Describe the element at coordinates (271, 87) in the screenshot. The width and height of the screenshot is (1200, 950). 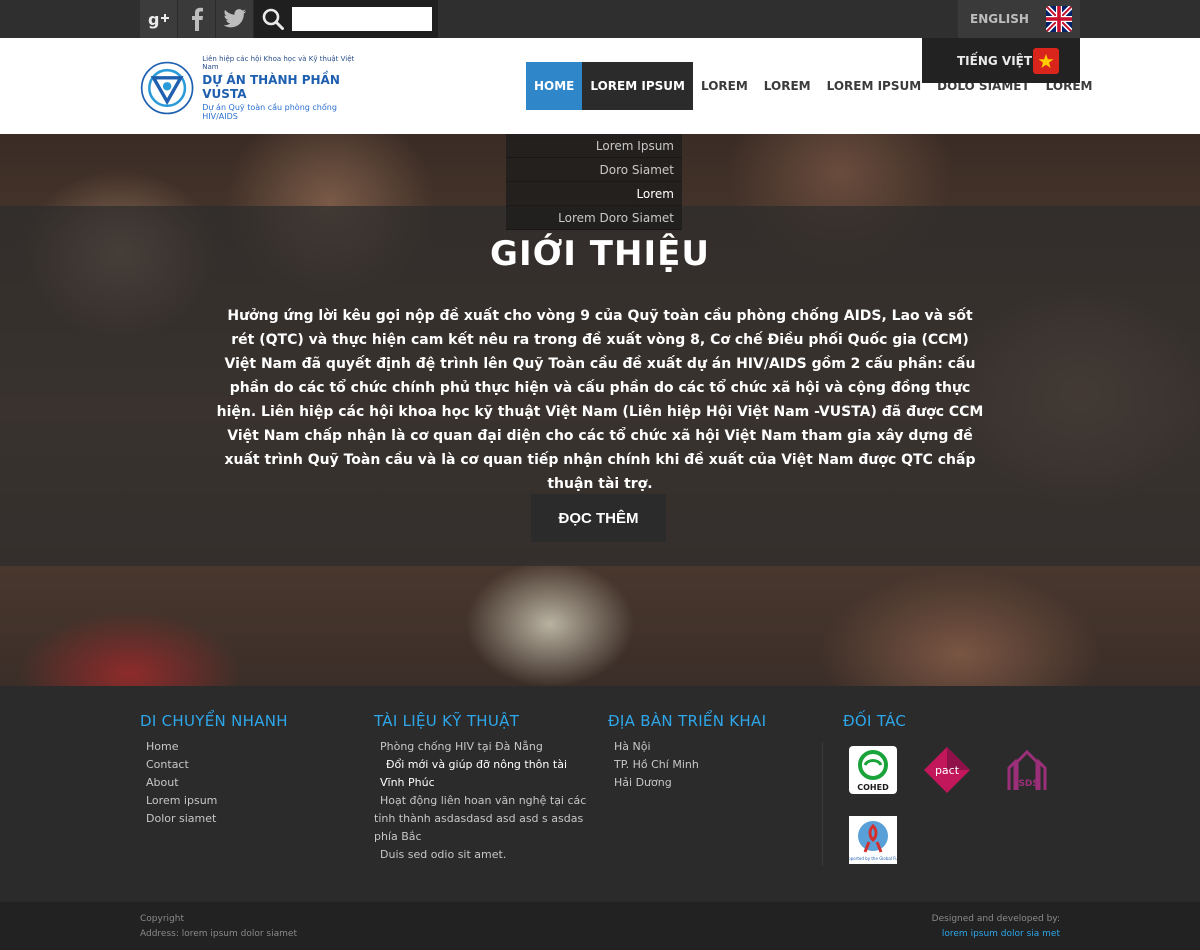
I see `logo-title: DỰ ÁN THÀNH PHẦN VUSTA` at that location.